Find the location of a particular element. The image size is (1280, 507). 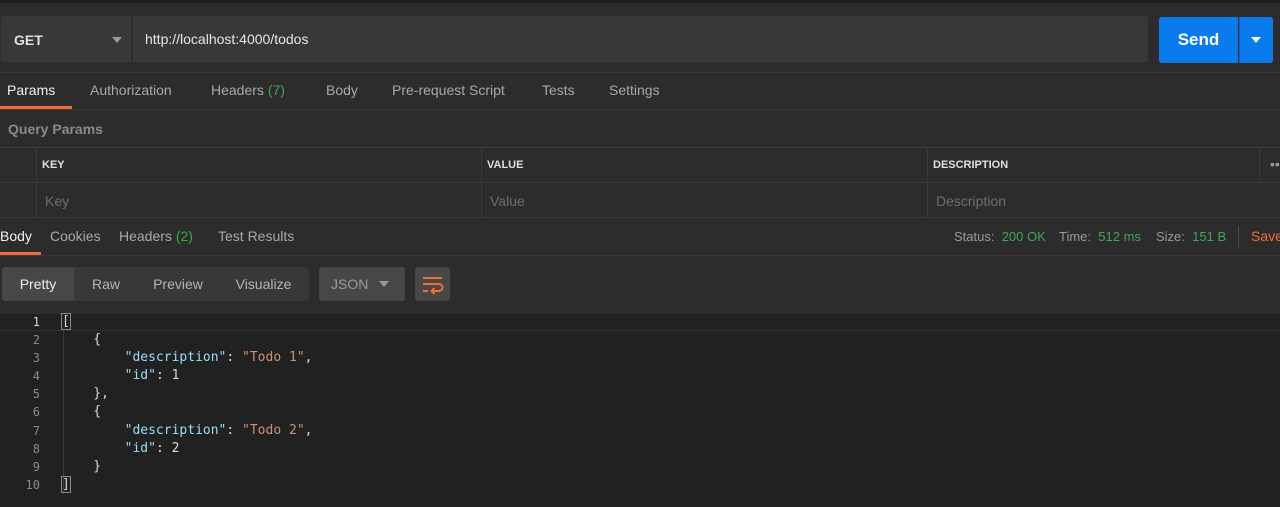

tab-label: Tests is located at coordinates (558, 90).